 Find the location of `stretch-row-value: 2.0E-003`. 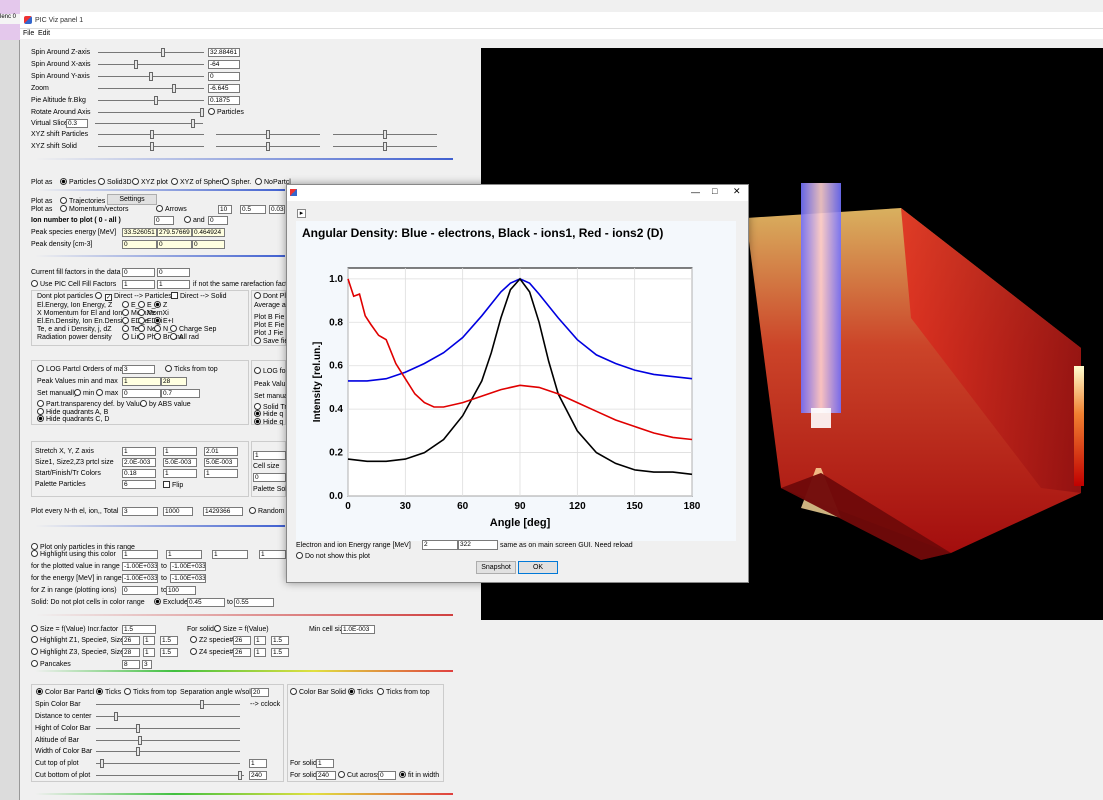

stretch-row-value: 2.0E-003 is located at coordinates (139, 462).